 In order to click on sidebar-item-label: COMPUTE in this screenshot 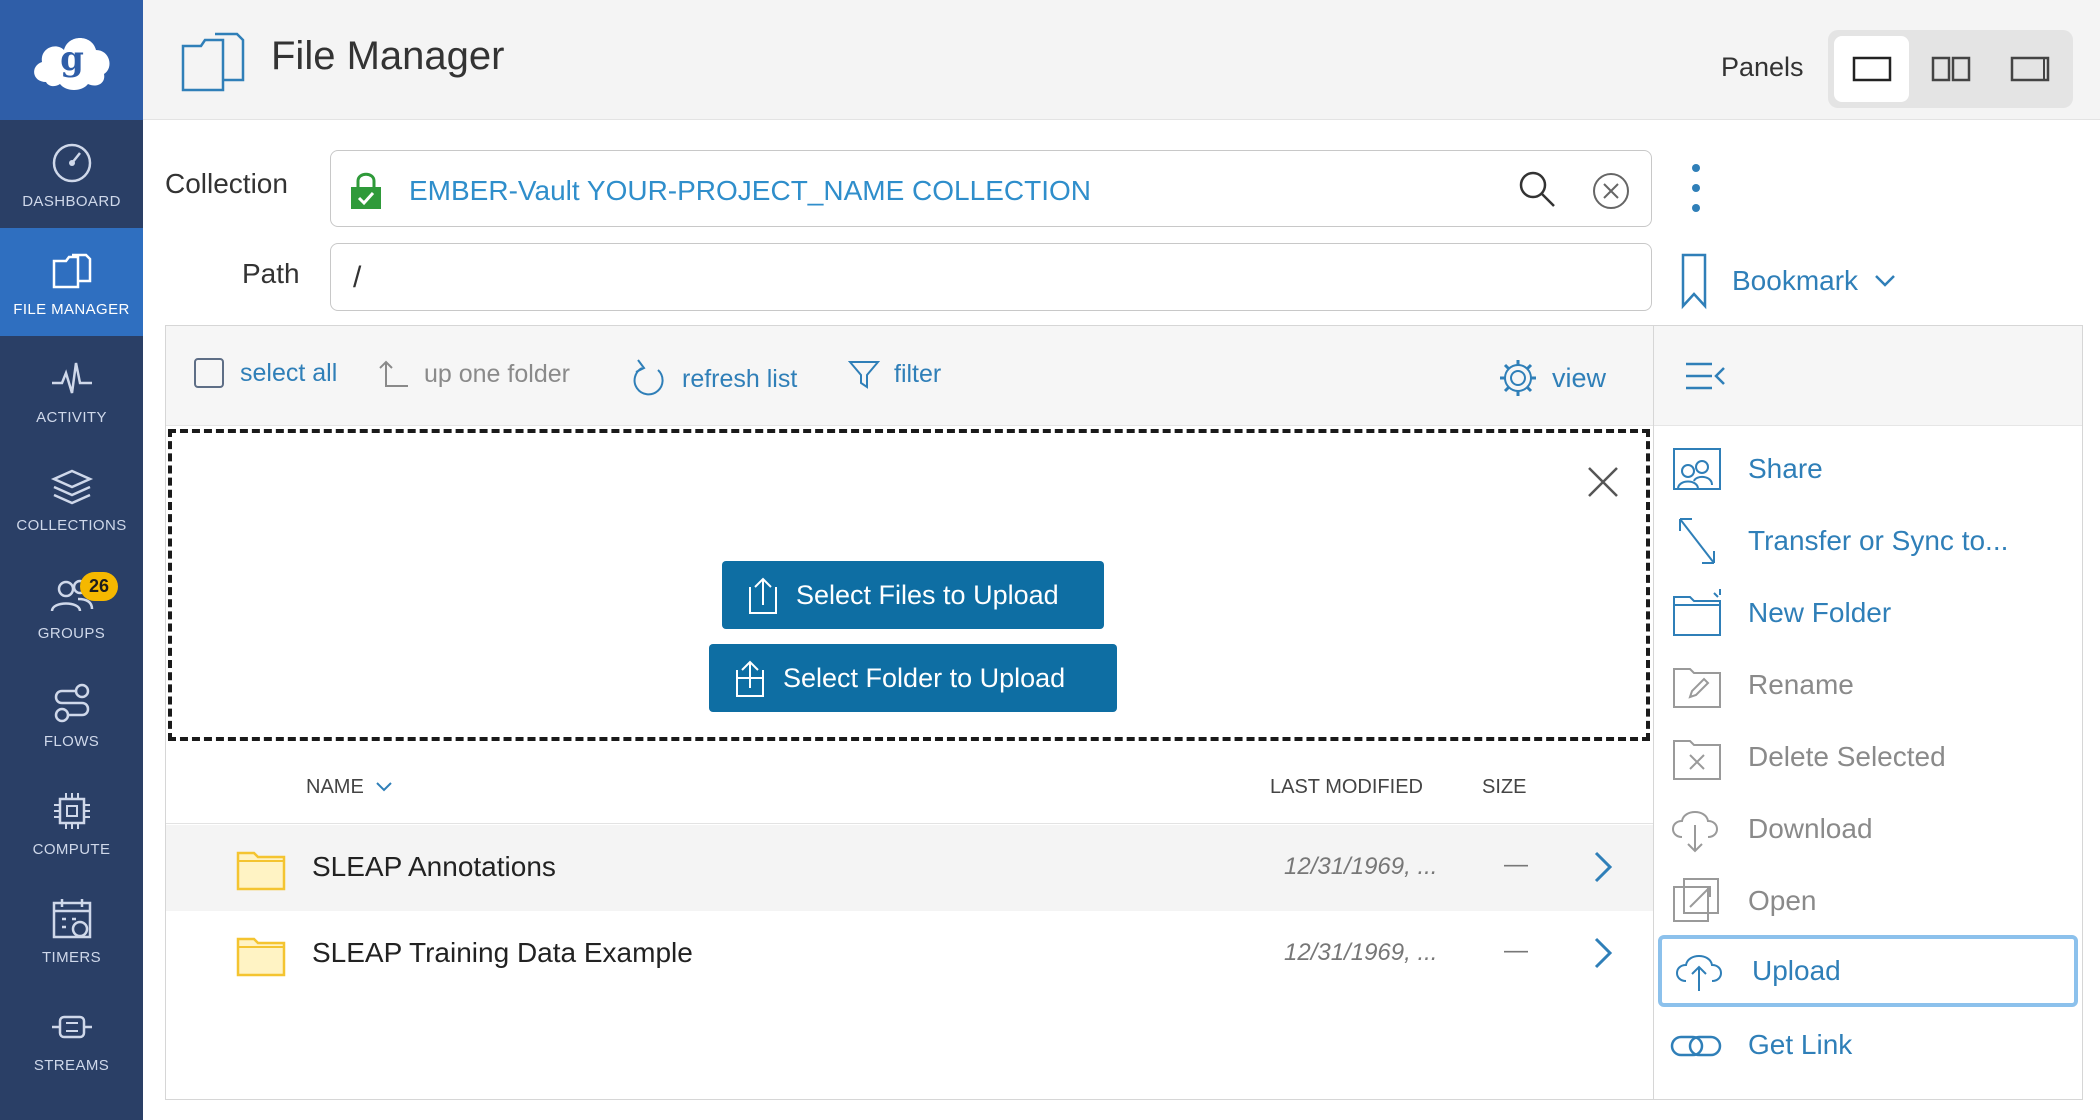, I will do `click(71, 849)`.